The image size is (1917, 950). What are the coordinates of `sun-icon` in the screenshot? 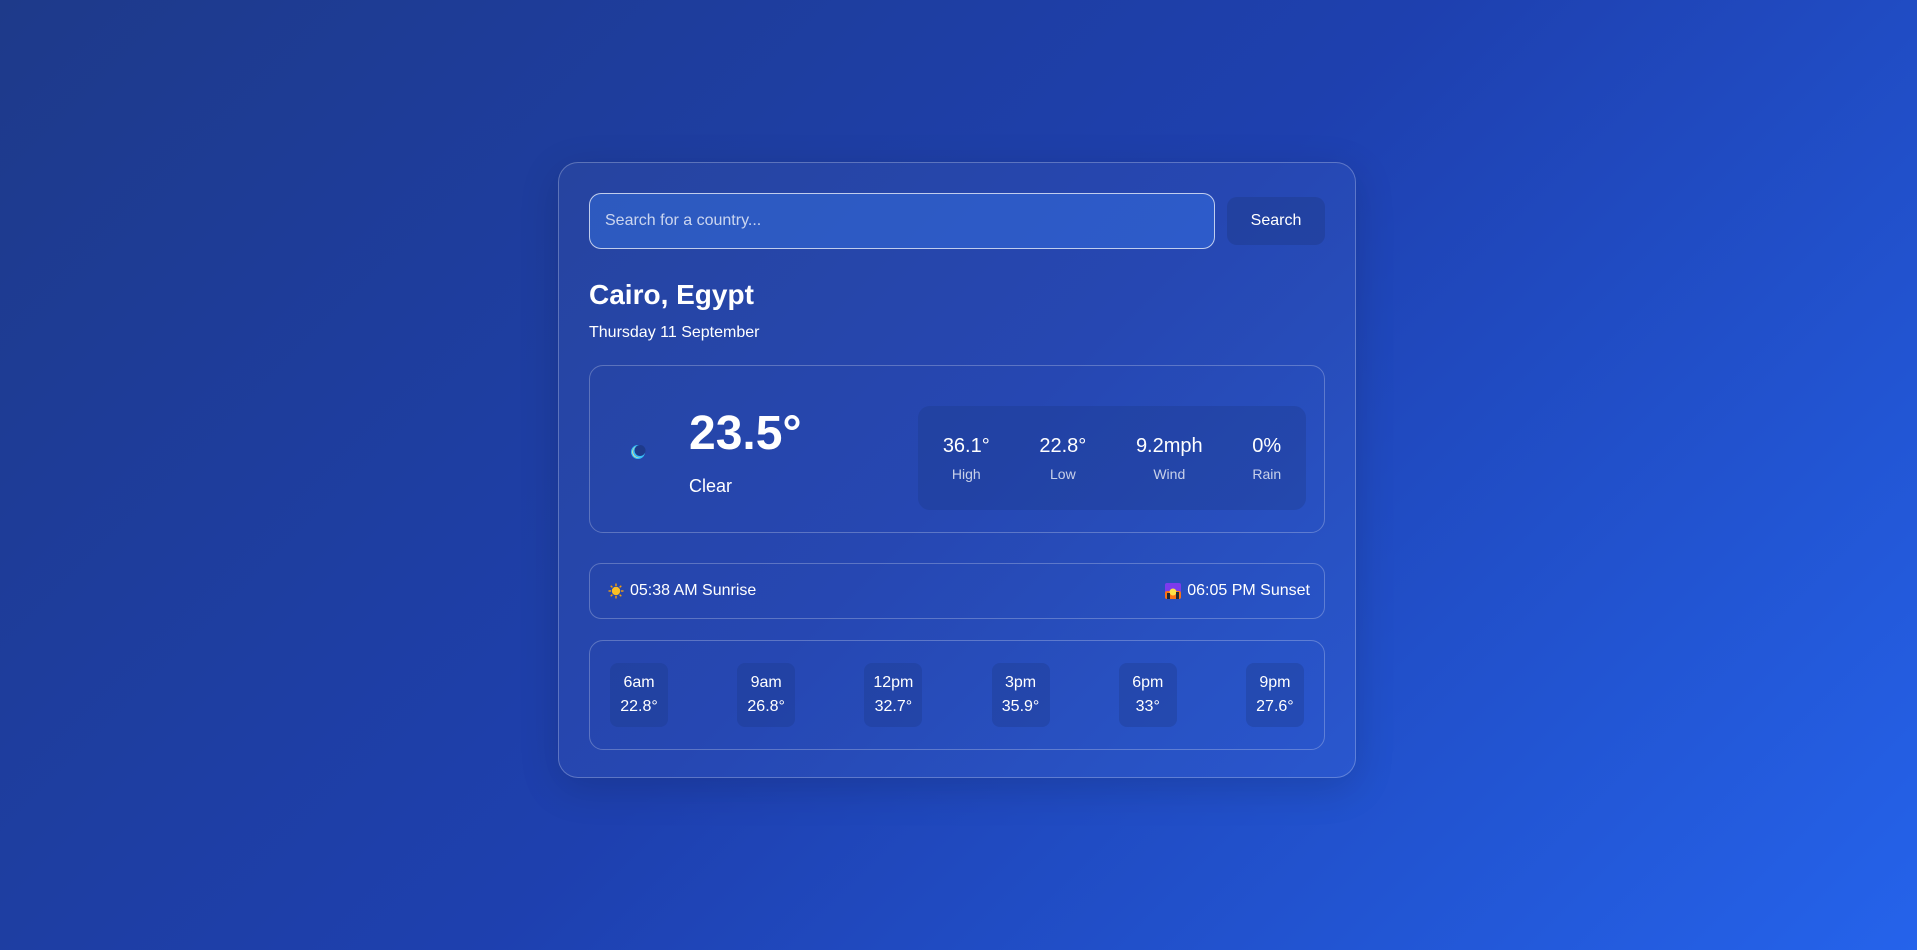 It's located at (616, 591).